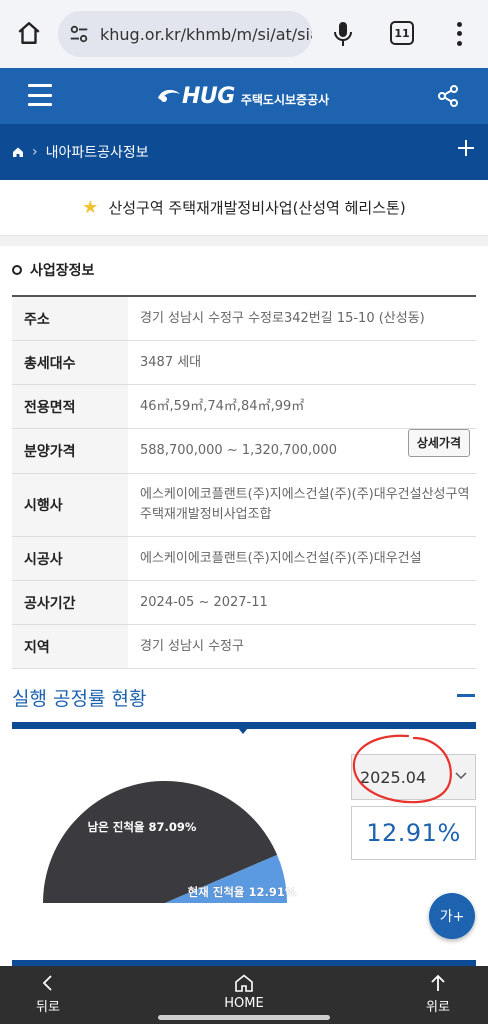 This screenshot has height=1024, width=488. What do you see at coordinates (466, 695) in the screenshot?
I see `collapse-minus-icon` at bounding box center [466, 695].